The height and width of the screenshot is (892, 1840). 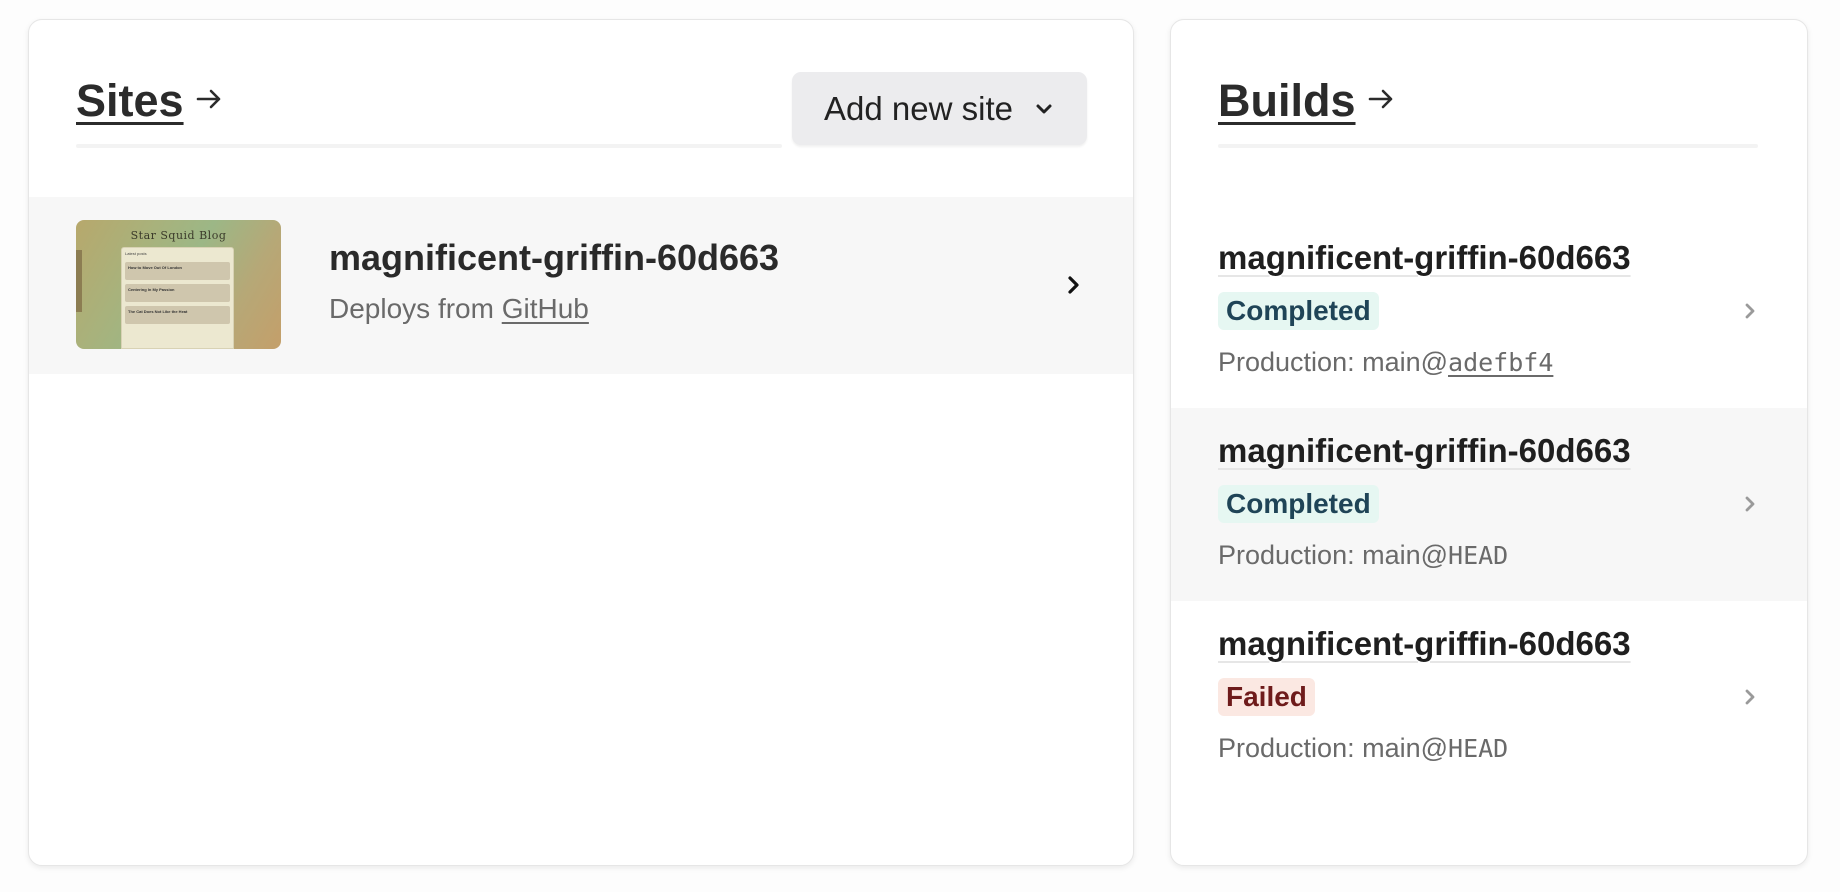 I want to click on thumbnail-post: The Cat Does Not Like the Heat, so click(x=177, y=315).